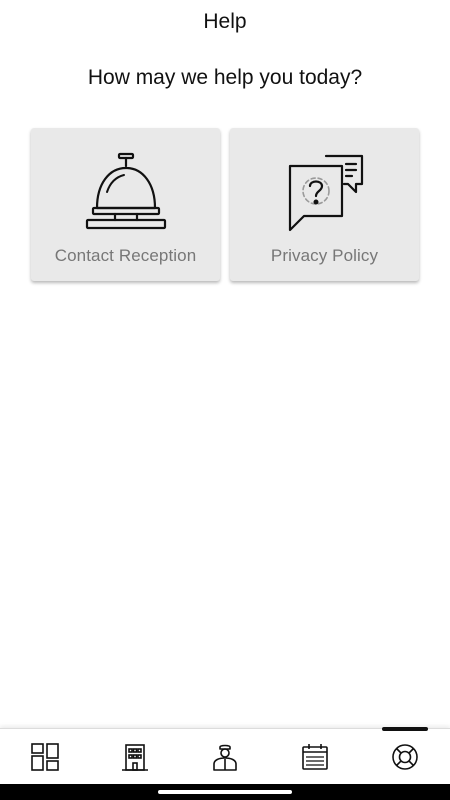 This screenshot has height=800, width=450. I want to click on calendar-icon, so click(315, 757).